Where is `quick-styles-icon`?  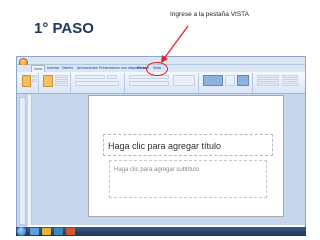 quick-styles-icon is located at coordinates (243, 80).